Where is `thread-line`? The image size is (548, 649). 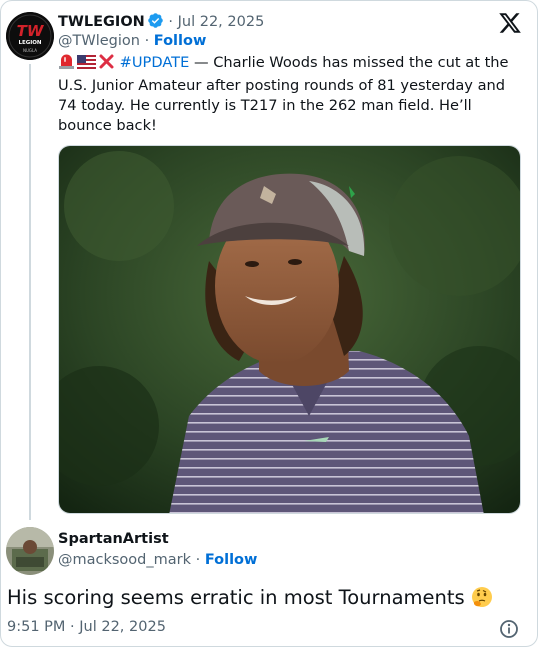
thread-line is located at coordinates (30, 292).